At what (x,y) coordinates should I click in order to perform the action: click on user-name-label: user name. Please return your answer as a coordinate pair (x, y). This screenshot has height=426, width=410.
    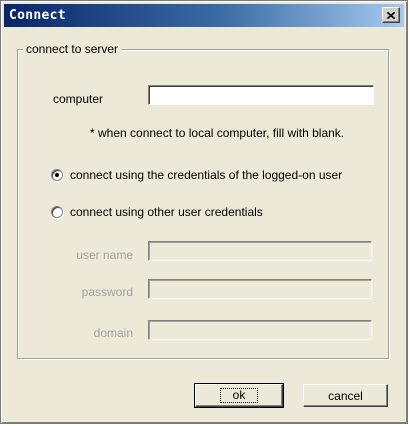
    Looking at the image, I should click on (104, 255).